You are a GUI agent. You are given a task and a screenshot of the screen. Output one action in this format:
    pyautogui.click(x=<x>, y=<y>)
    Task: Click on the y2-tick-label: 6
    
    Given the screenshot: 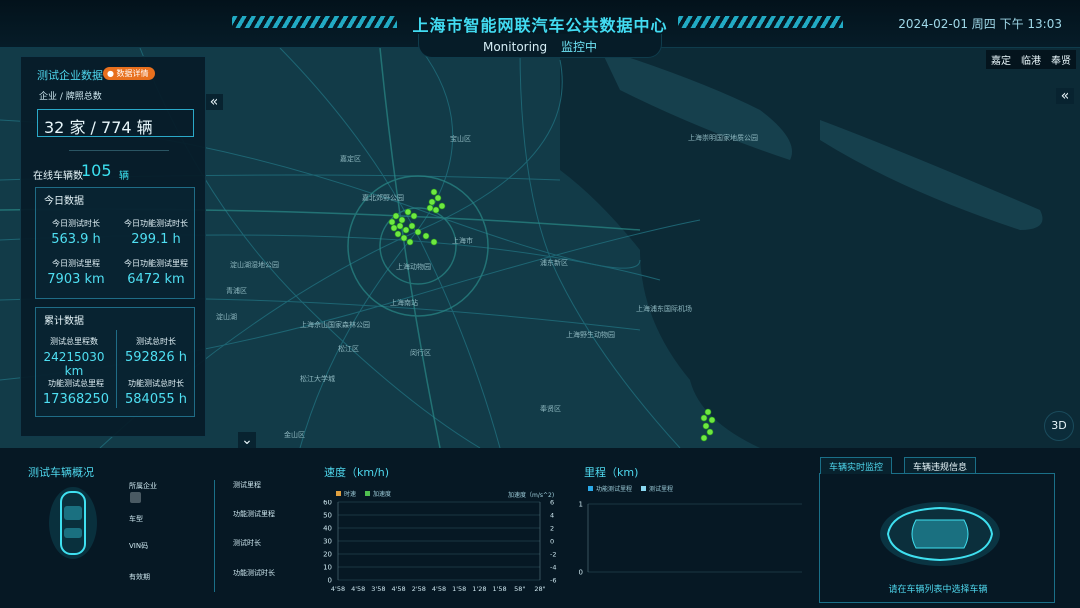 What is the action you would take?
    pyautogui.click(x=552, y=503)
    